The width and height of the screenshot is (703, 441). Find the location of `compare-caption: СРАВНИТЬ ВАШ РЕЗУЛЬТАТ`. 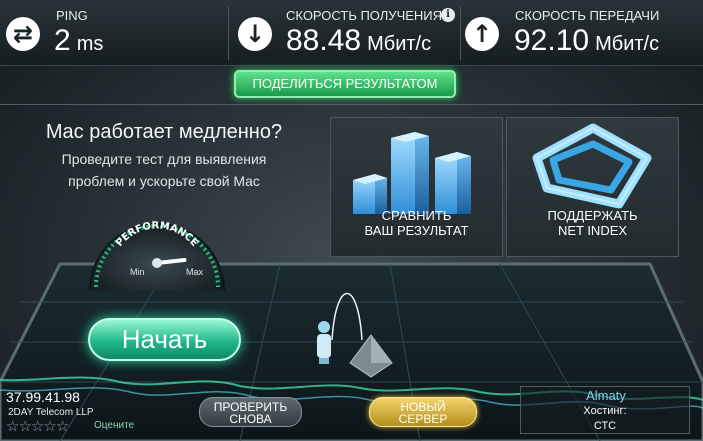

compare-caption: СРАВНИТЬ ВАШ РЕЗУЛЬТАТ is located at coordinates (416, 223).